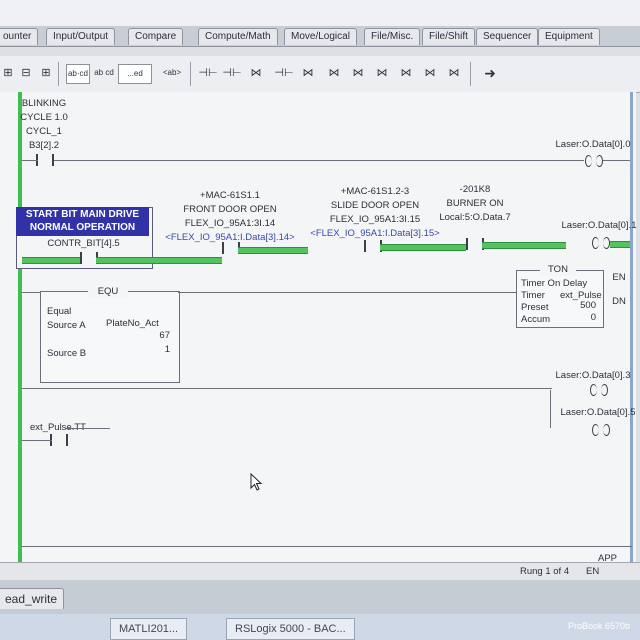 The width and height of the screenshot is (640, 640). I want to click on ton-dn-output: DN, so click(619, 301).